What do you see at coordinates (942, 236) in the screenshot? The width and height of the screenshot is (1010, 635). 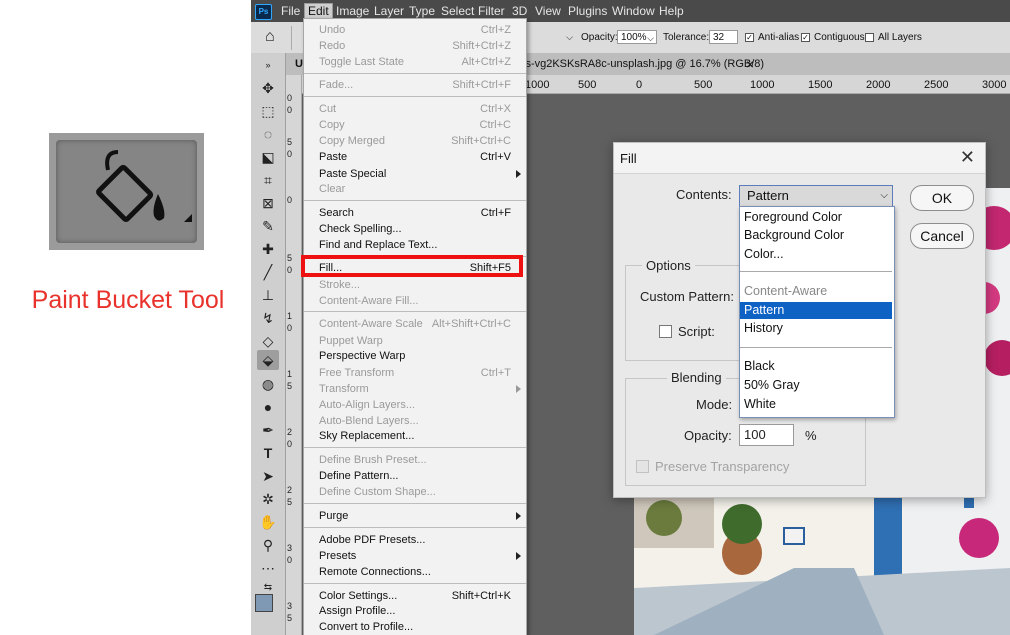 I see `cancel-button: Cancel` at bounding box center [942, 236].